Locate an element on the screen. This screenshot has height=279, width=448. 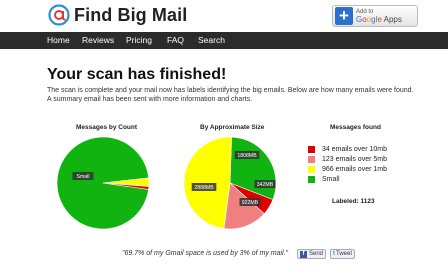
add-to-google-apps-button: + Add to Google Apps is located at coordinates (375, 16).